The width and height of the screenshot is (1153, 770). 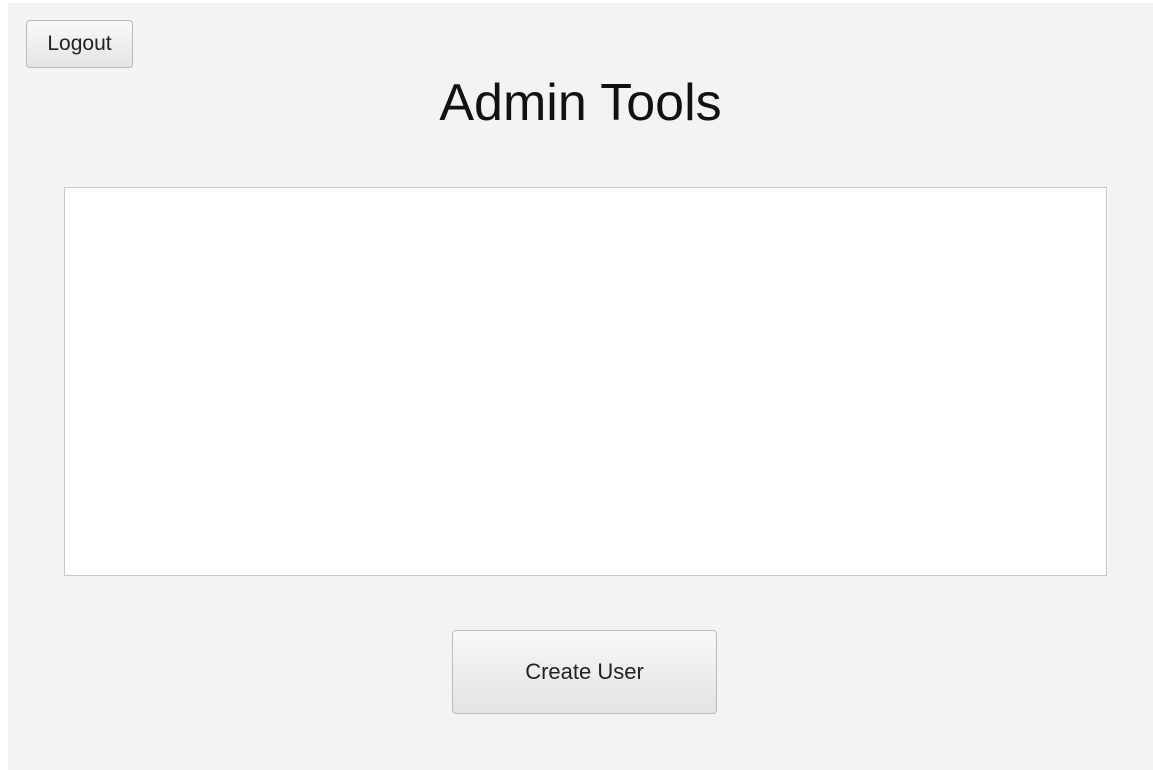 I want to click on page-title: Admin Tools, so click(x=580, y=103).